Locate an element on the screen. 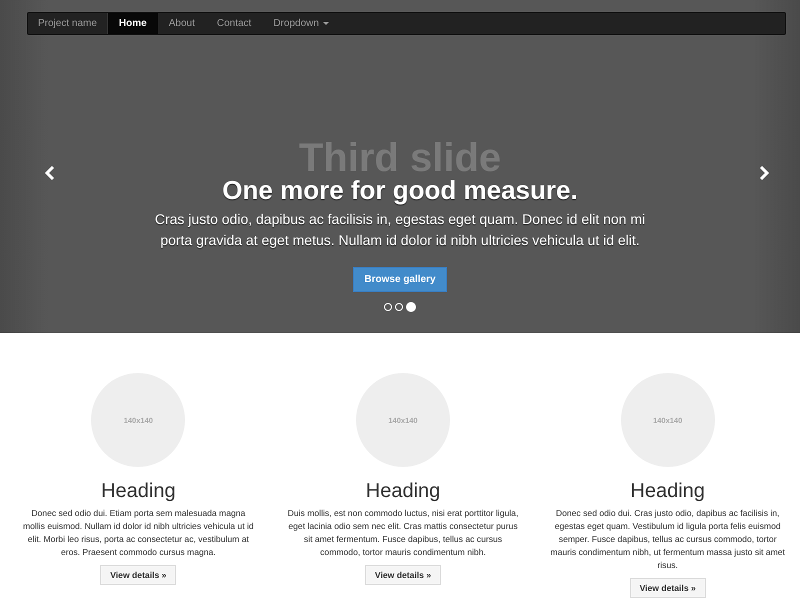 Image resolution: width=800 pixels, height=600 pixels. column-text: Donec sed odio dui. Cras justo odio, dapibus ac facilisis in, egestas eget quam. Vestibulum id ligula porta felis euismod semper. Fusce dapibus, tellus ac cursus commodo, tortor mauris condimentum nibh, ut fermentum massa justo sit amet risus. is located at coordinates (667, 539).